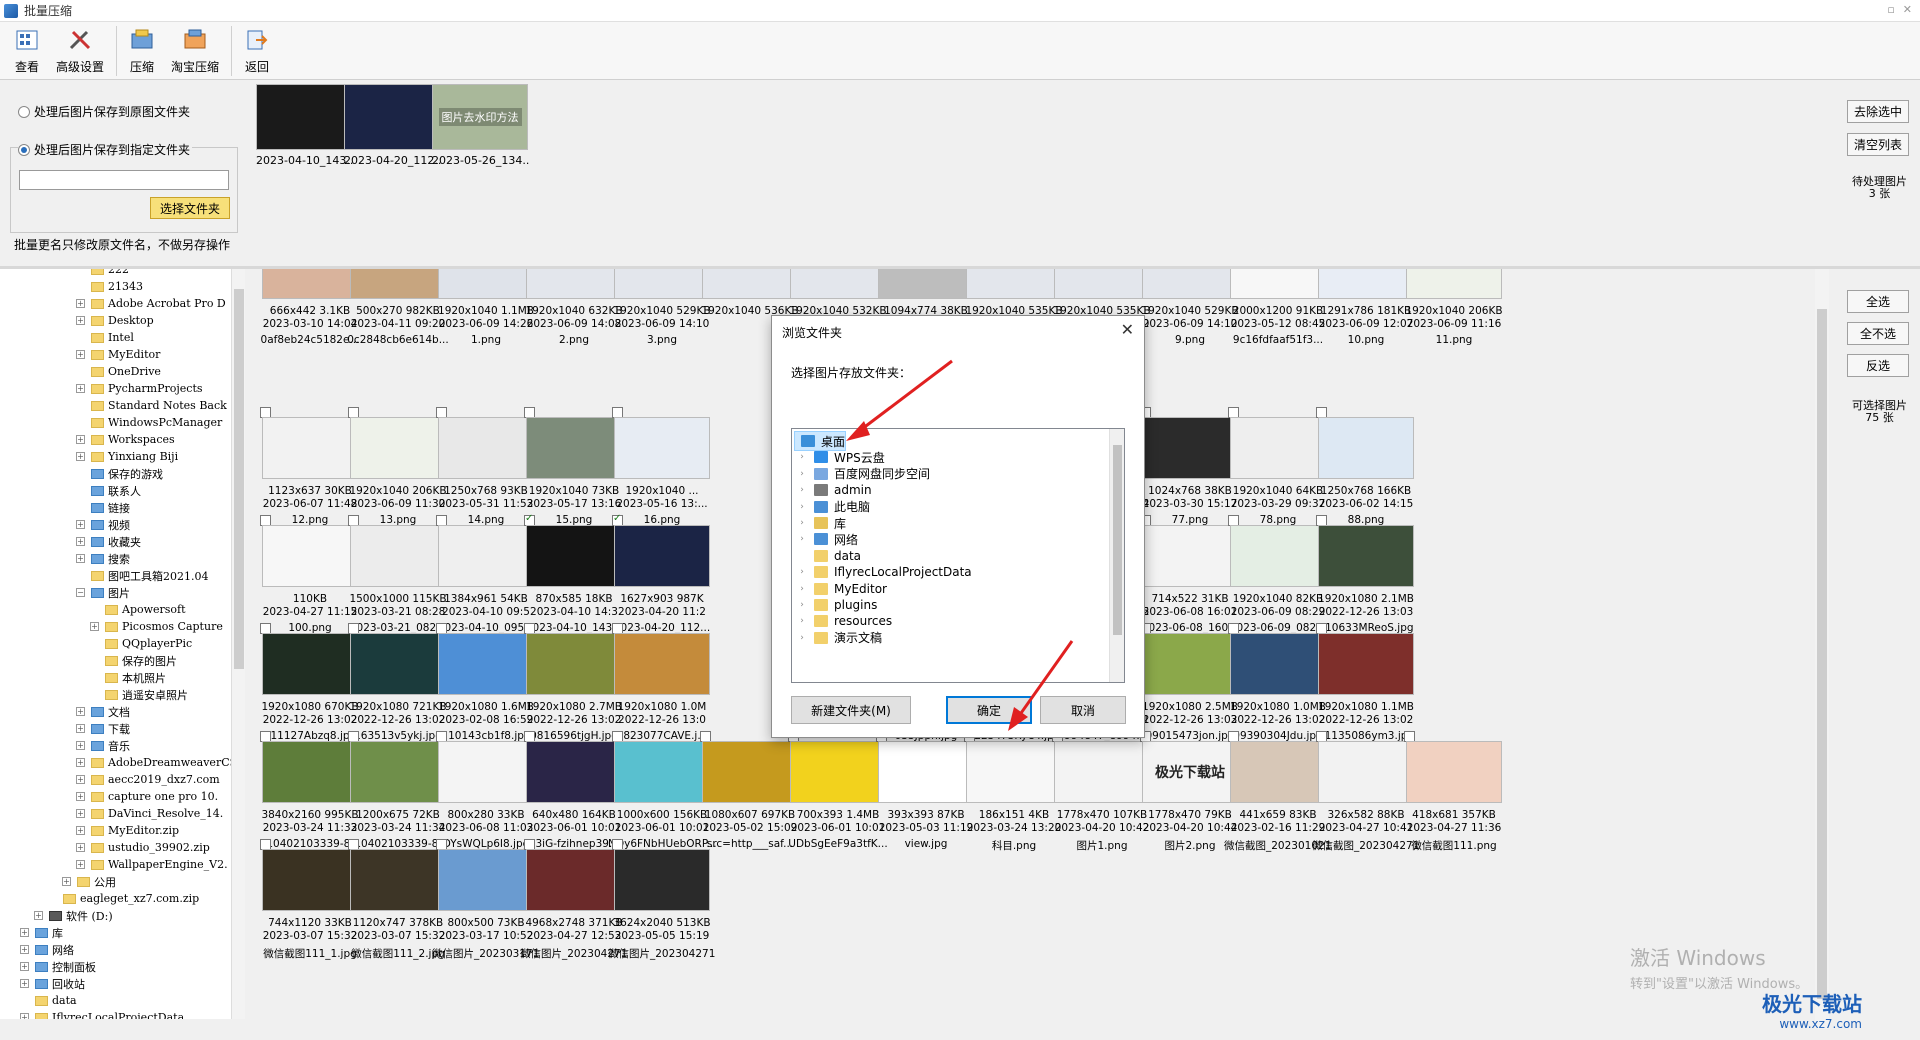 The image size is (1920, 1040). I want to click on select-none-button: 全不选, so click(1878, 333).